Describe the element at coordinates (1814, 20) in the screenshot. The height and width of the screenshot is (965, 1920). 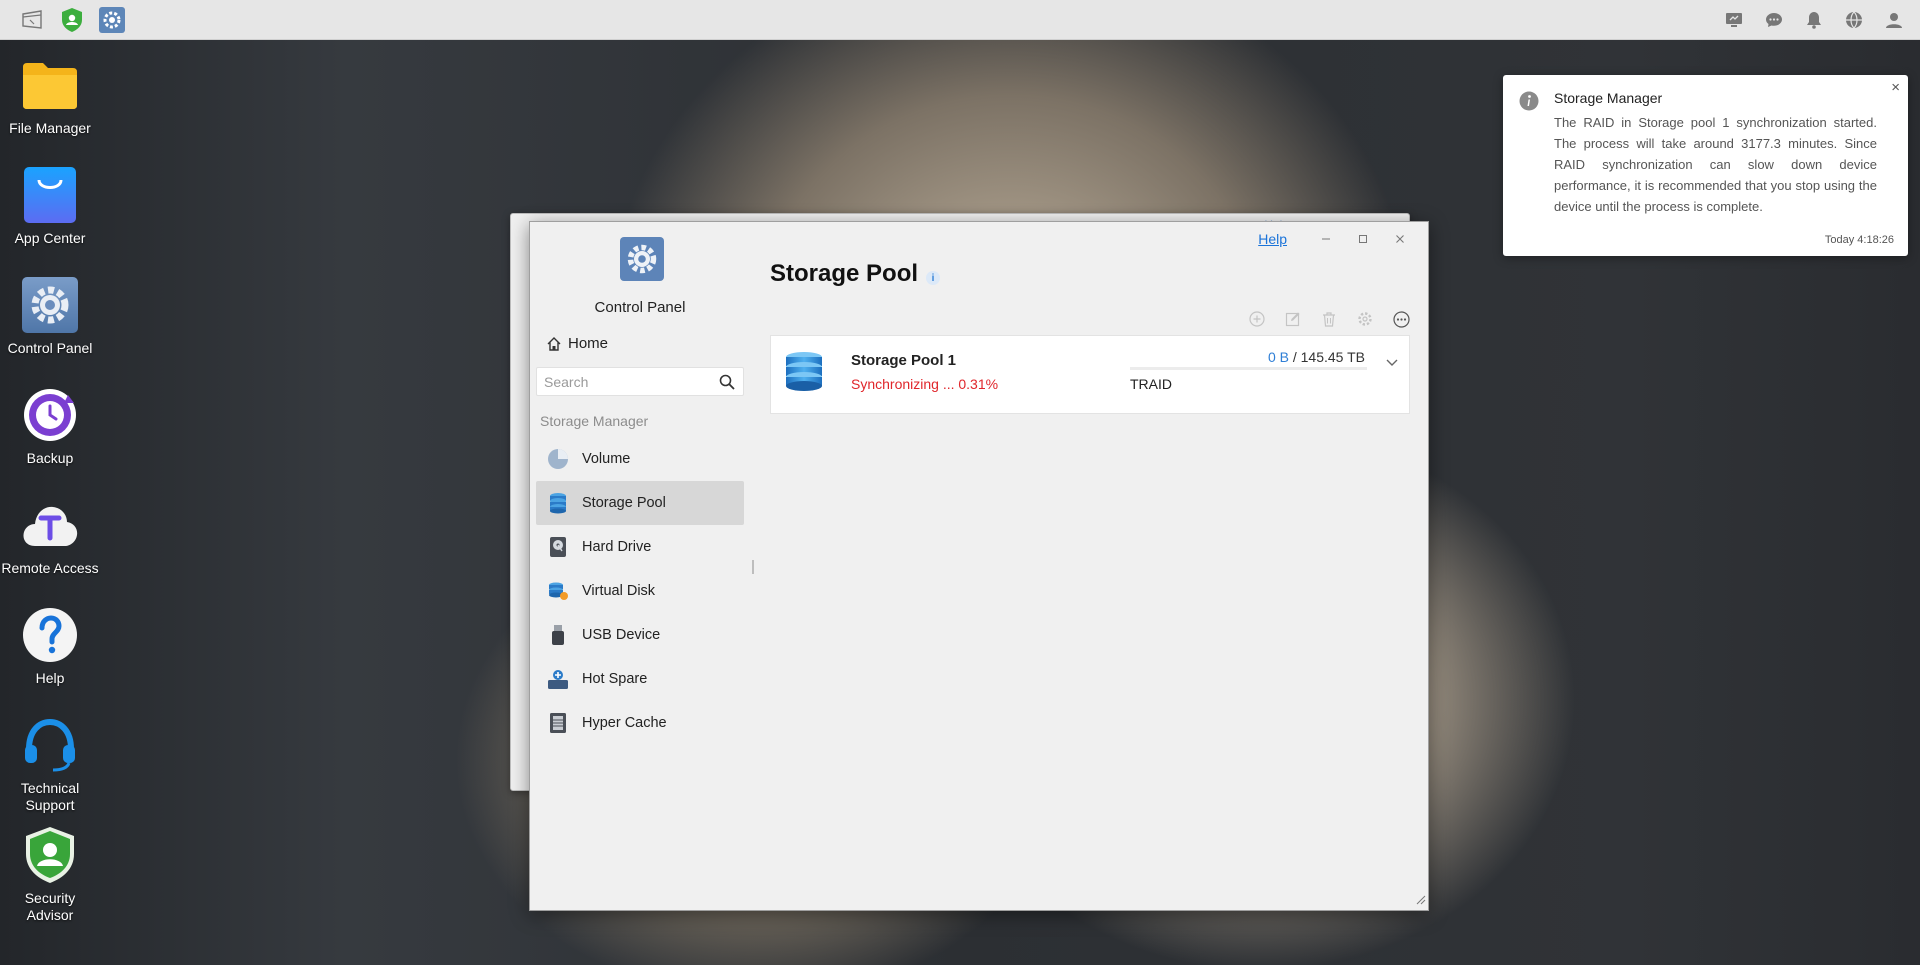
I see `notification-bell-icon` at that location.